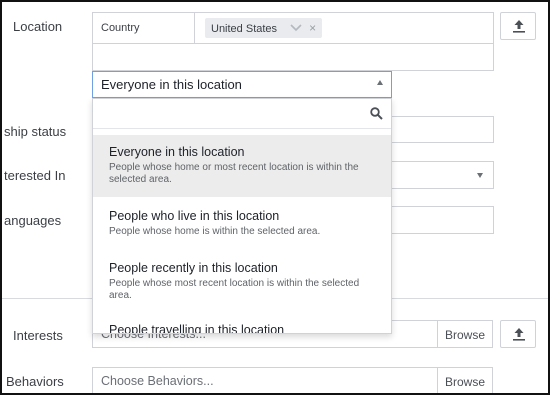 The width and height of the screenshot is (550, 395). I want to click on location-tag: United States ×, so click(264, 28).